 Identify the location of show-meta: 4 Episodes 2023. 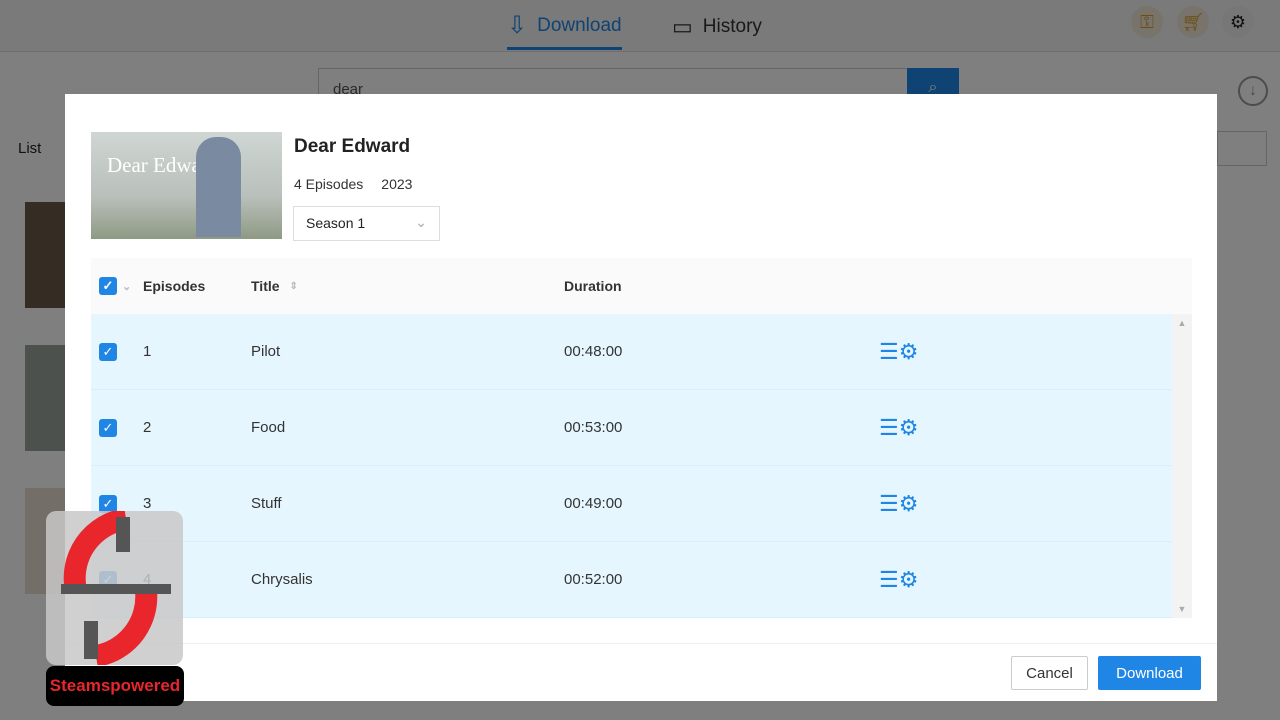
(362, 184).